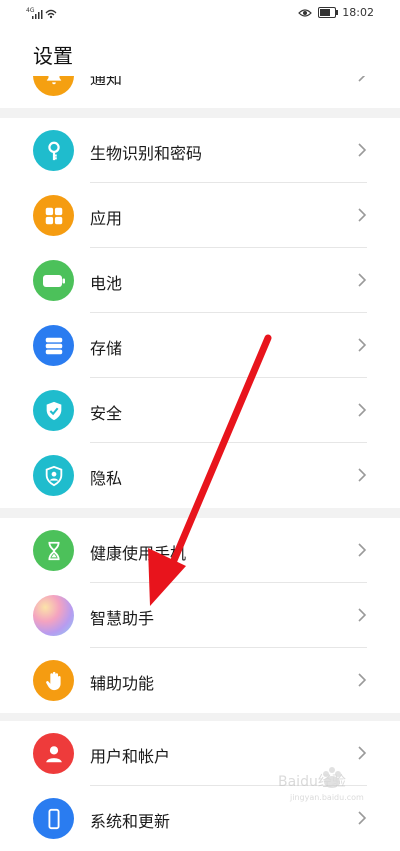 This screenshot has height=851, width=400. What do you see at coordinates (41, 13) in the screenshot?
I see `signal-icon: 4G` at bounding box center [41, 13].